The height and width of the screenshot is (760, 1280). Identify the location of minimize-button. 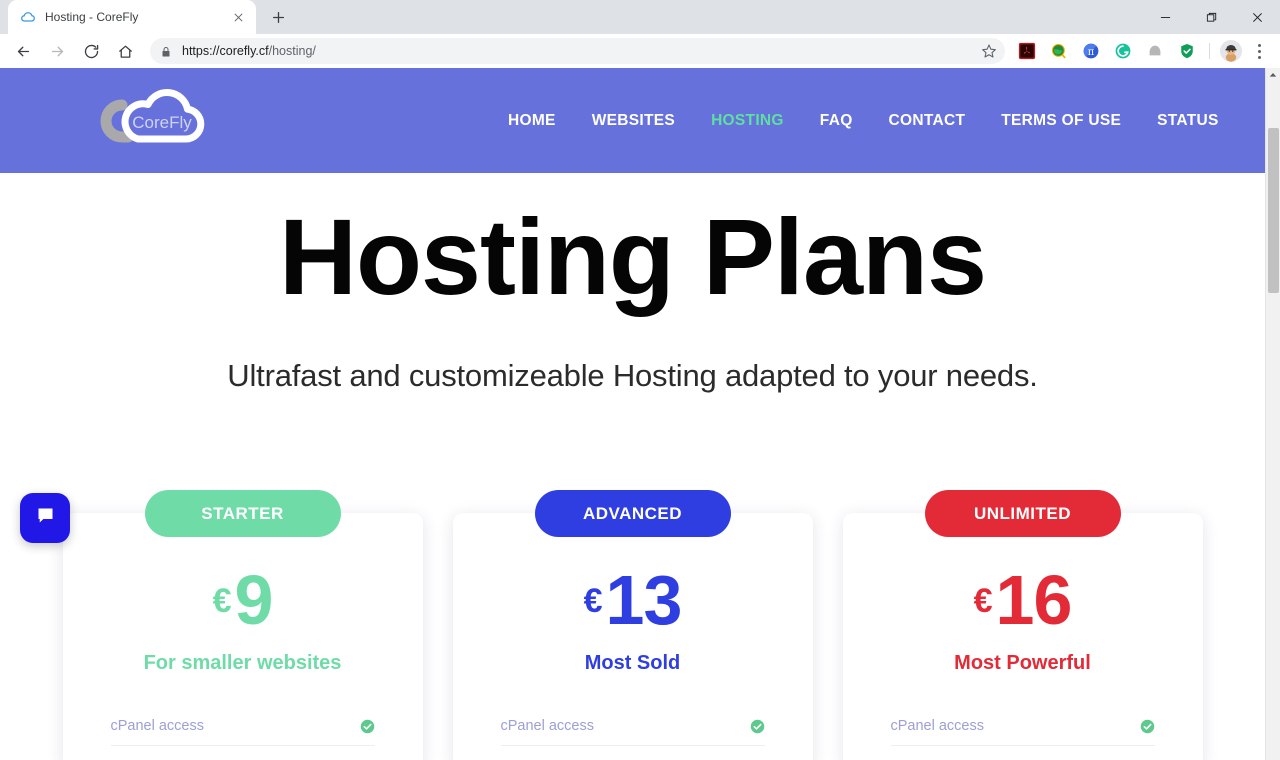
(1165, 17).